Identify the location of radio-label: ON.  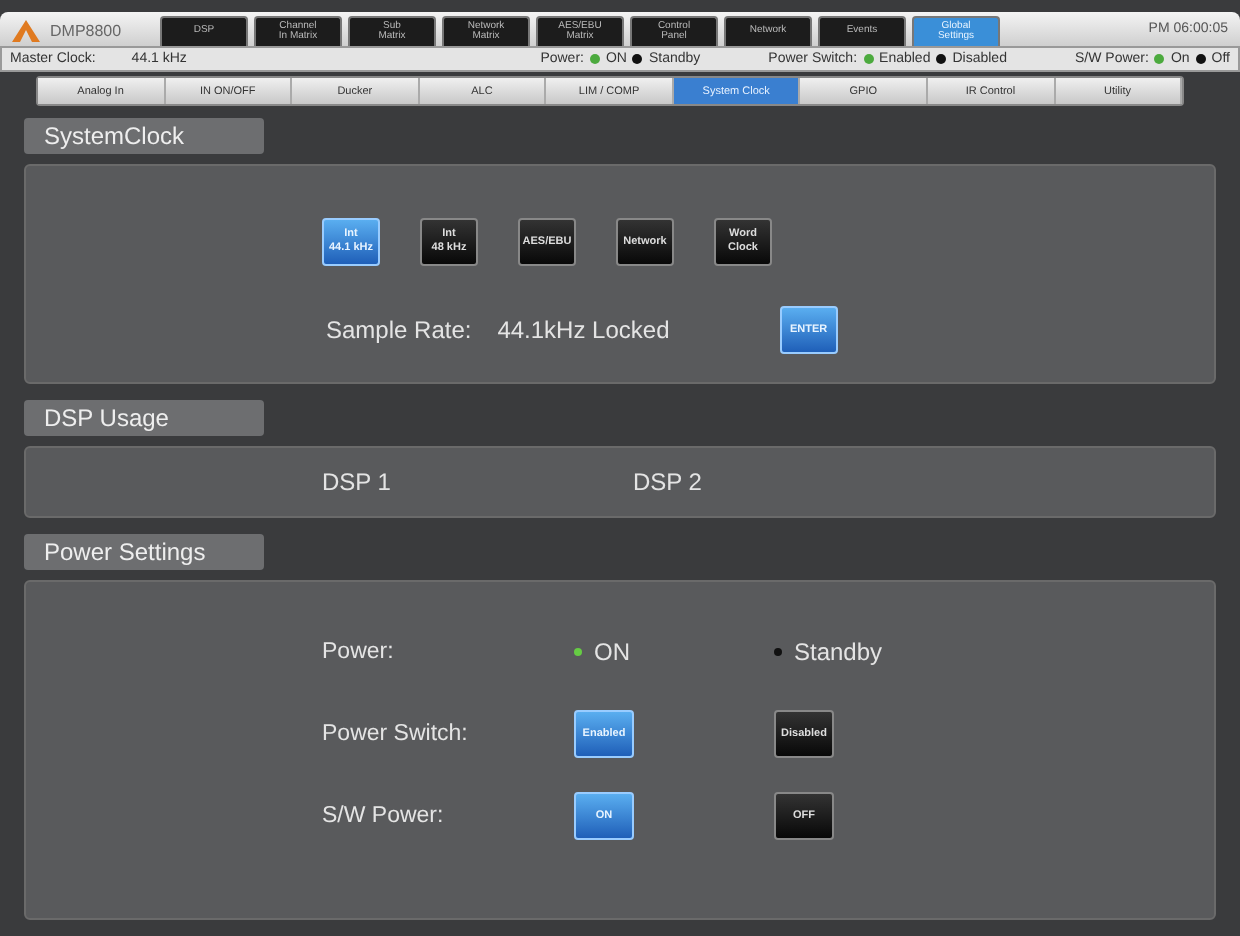
(612, 652).